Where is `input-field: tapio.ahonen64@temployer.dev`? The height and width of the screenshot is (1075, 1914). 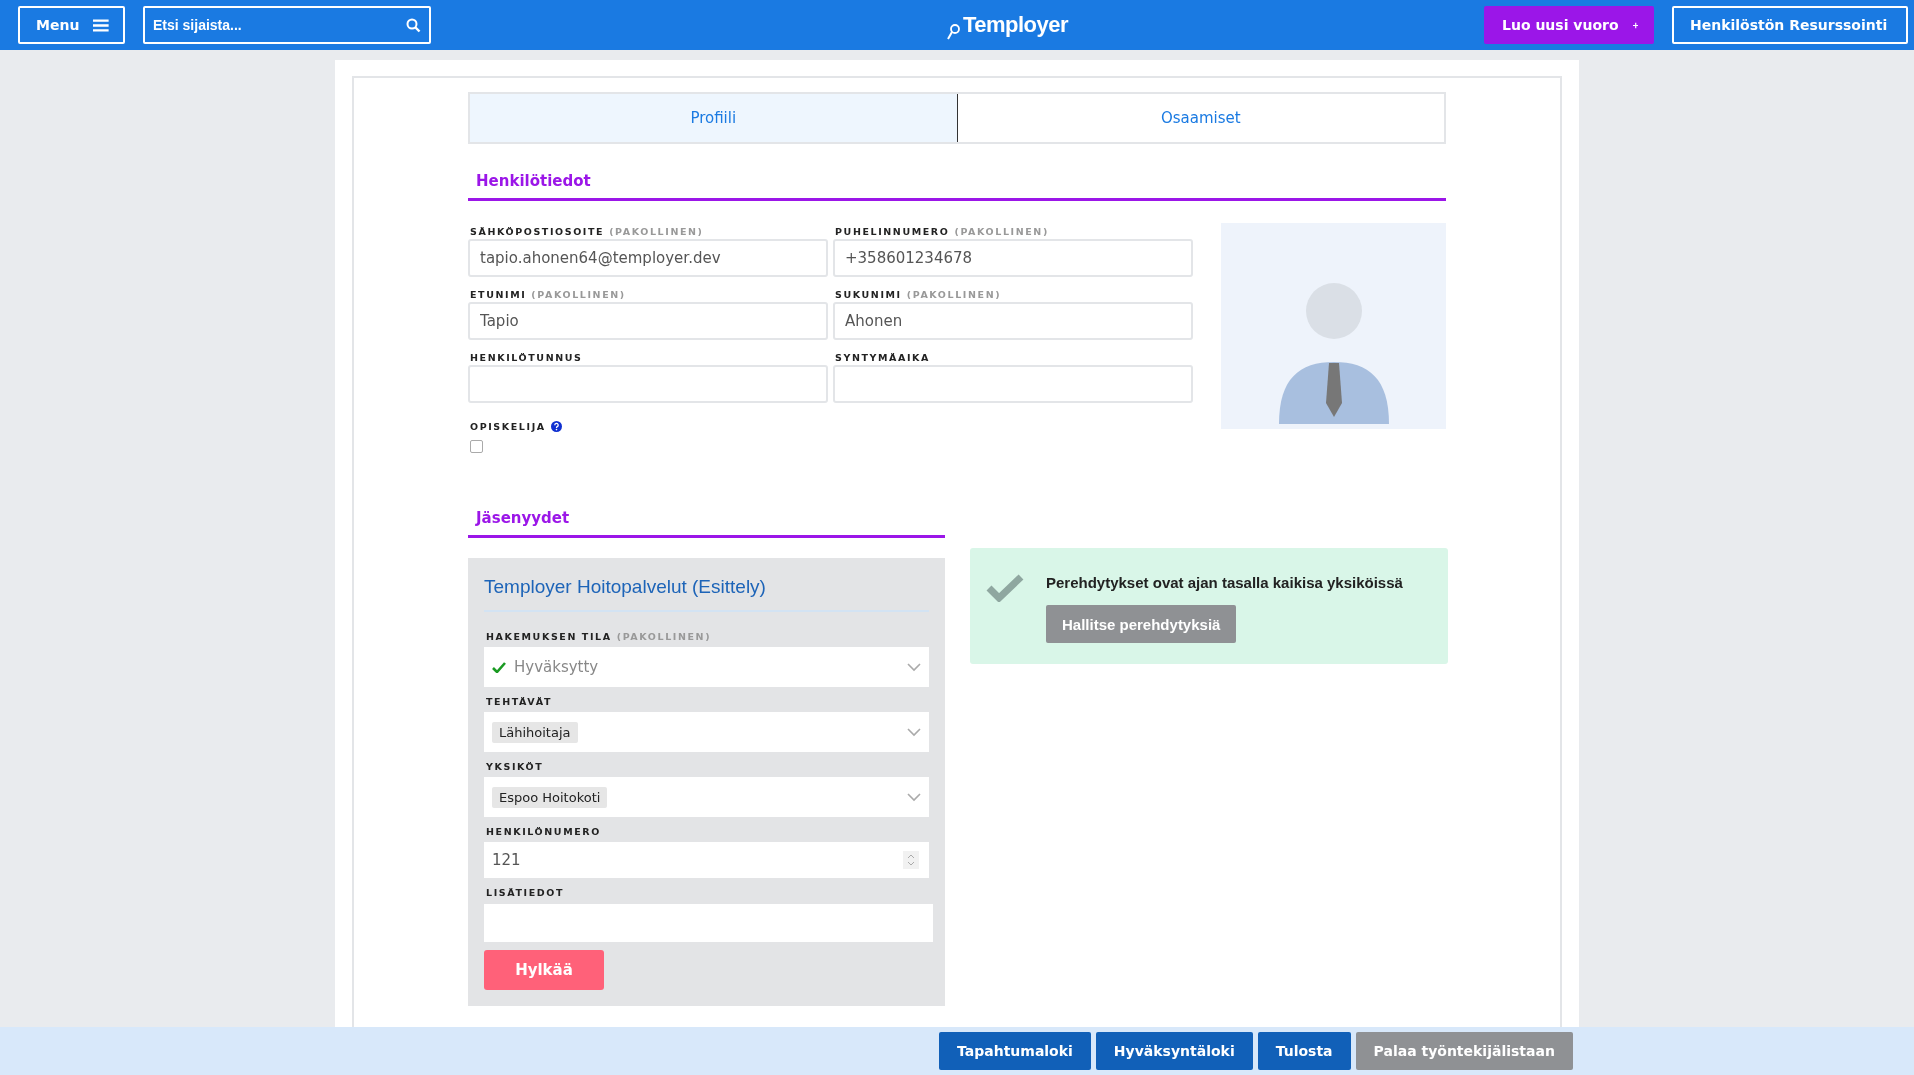 input-field: tapio.ahonen64@temployer.dev is located at coordinates (648, 258).